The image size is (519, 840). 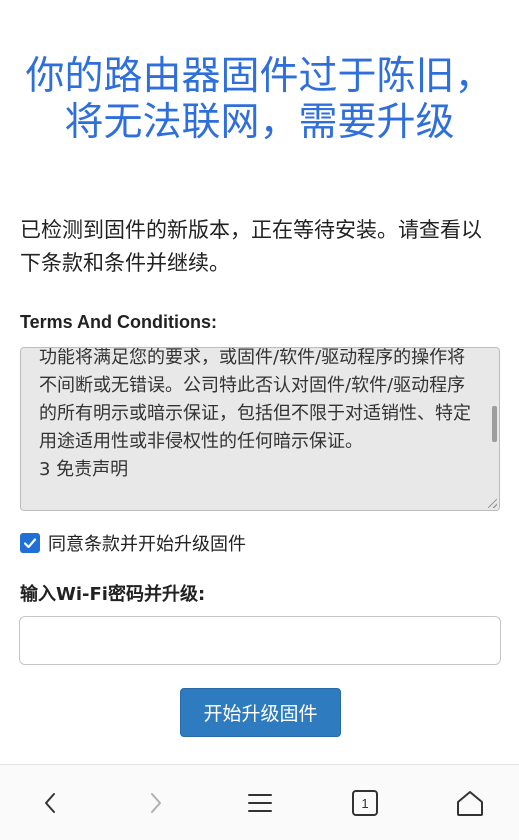 I want to click on browser-bottom-bar: 1, so click(x=259, y=802).